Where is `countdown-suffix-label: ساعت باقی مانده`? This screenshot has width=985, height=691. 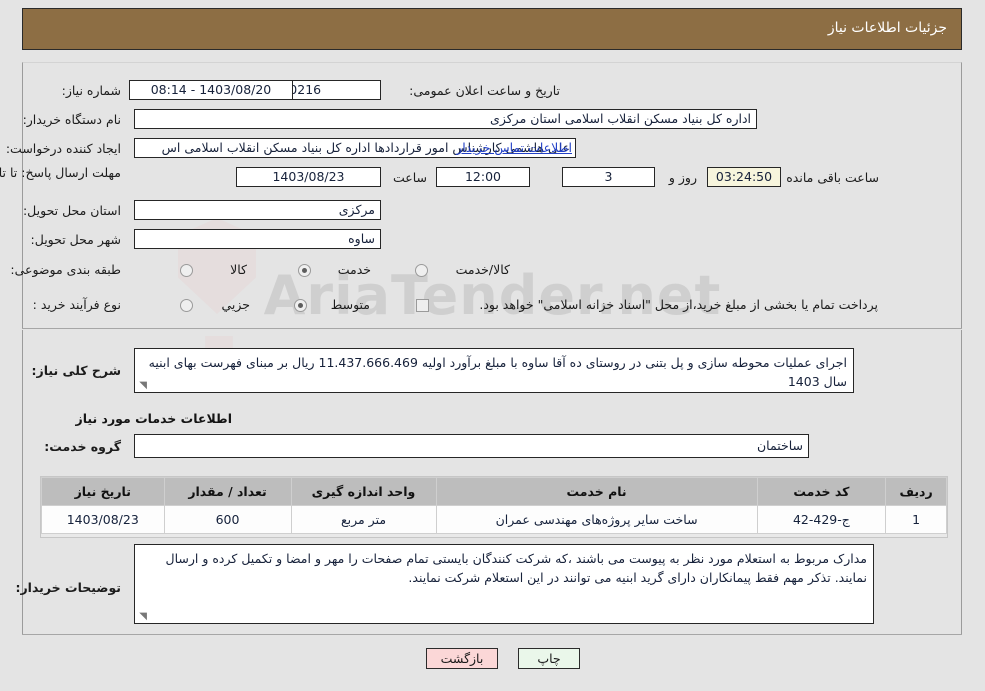 countdown-suffix-label: ساعت باقی مانده is located at coordinates (832, 177).